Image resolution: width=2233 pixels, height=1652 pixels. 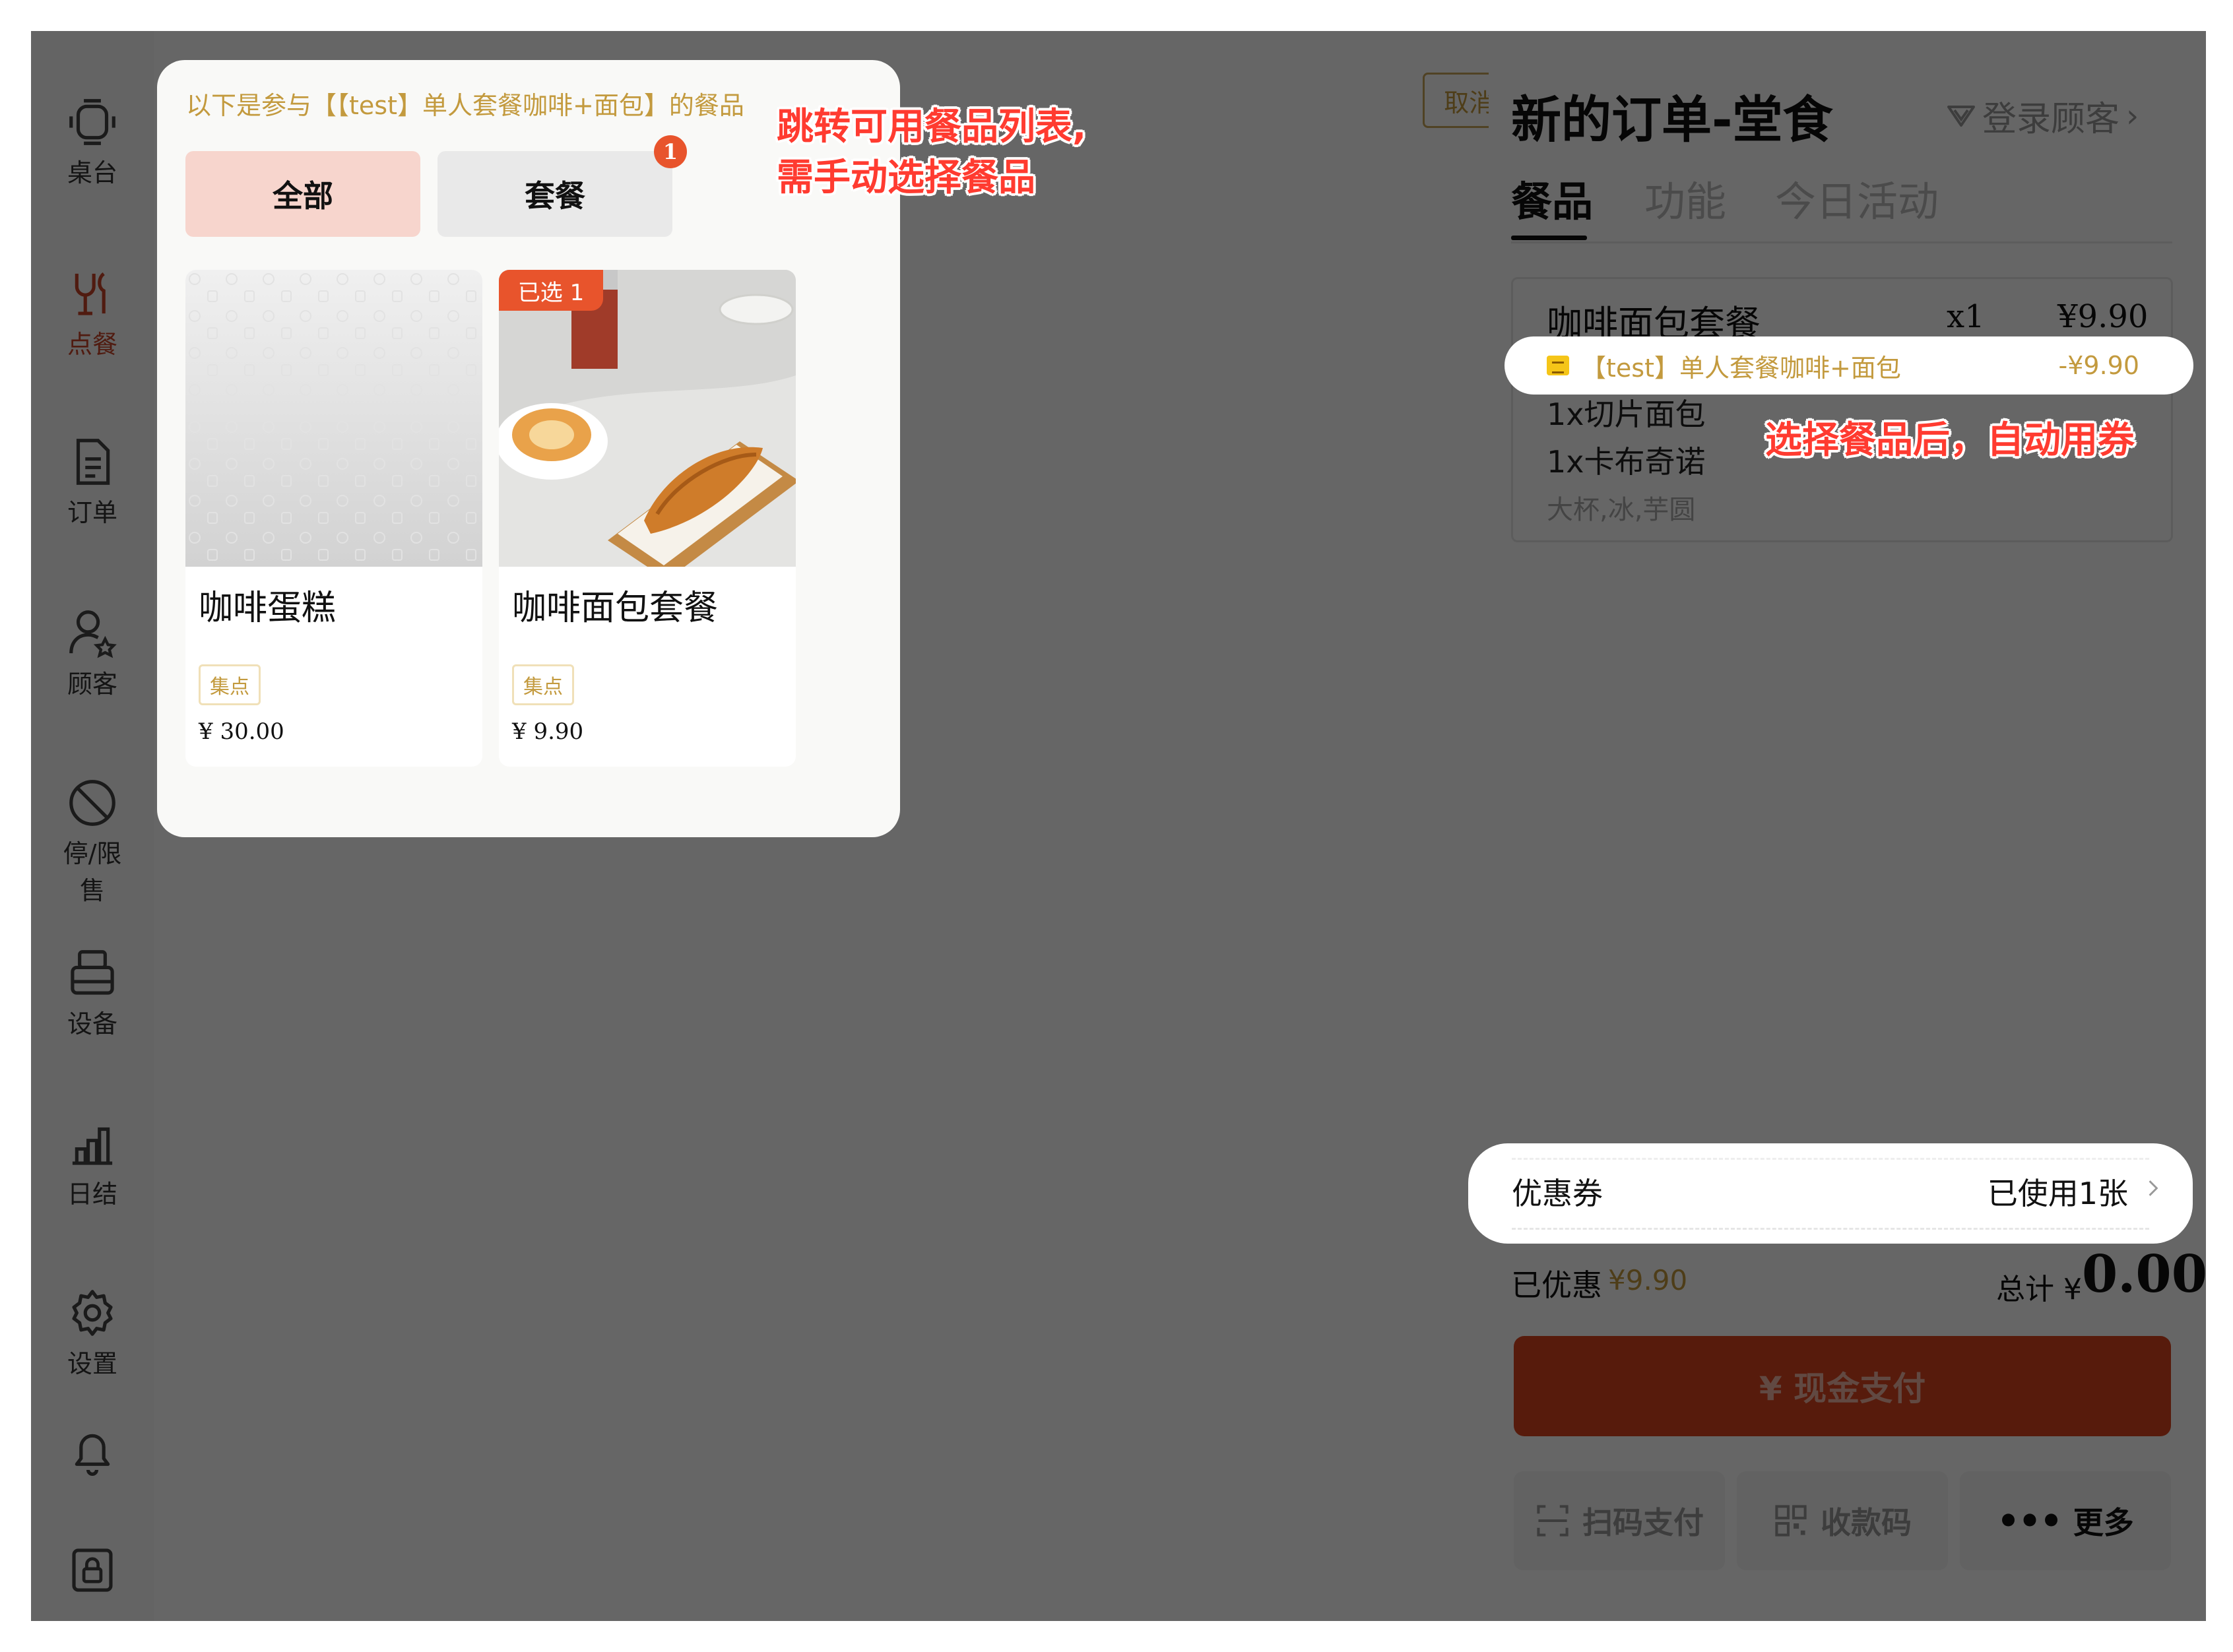 I want to click on tab-functions: 功能, so click(x=1685, y=198).